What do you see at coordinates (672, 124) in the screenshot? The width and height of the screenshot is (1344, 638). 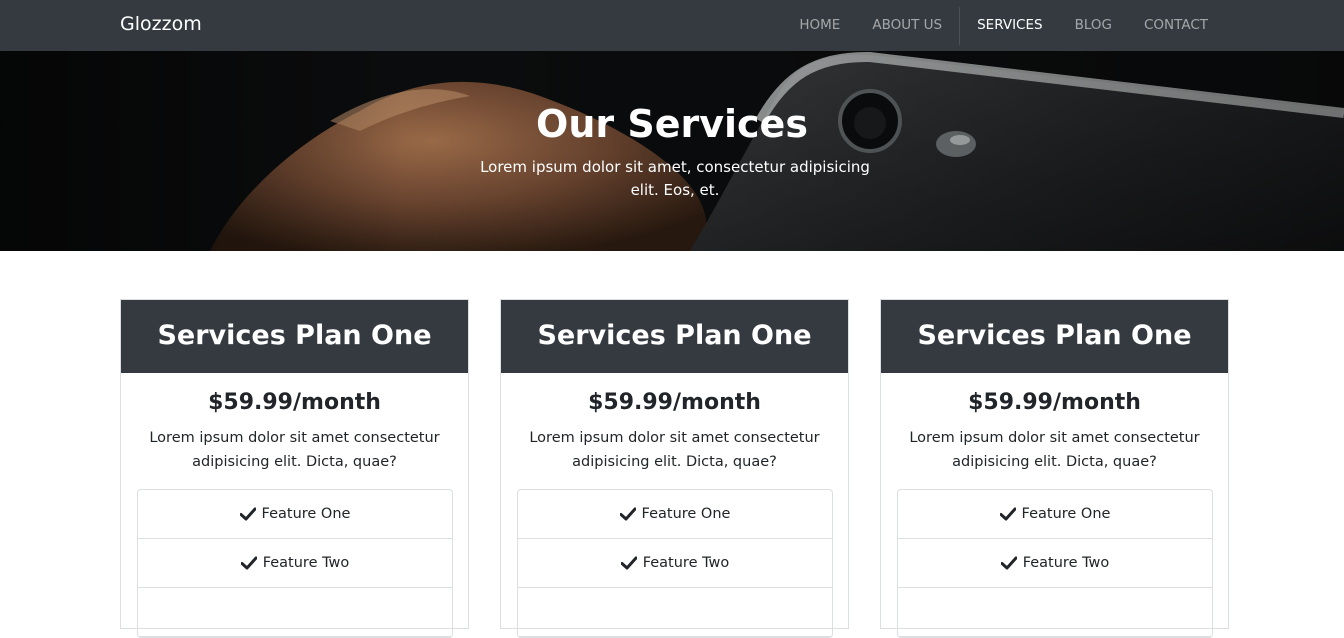 I see `page-title: Our Services` at bounding box center [672, 124].